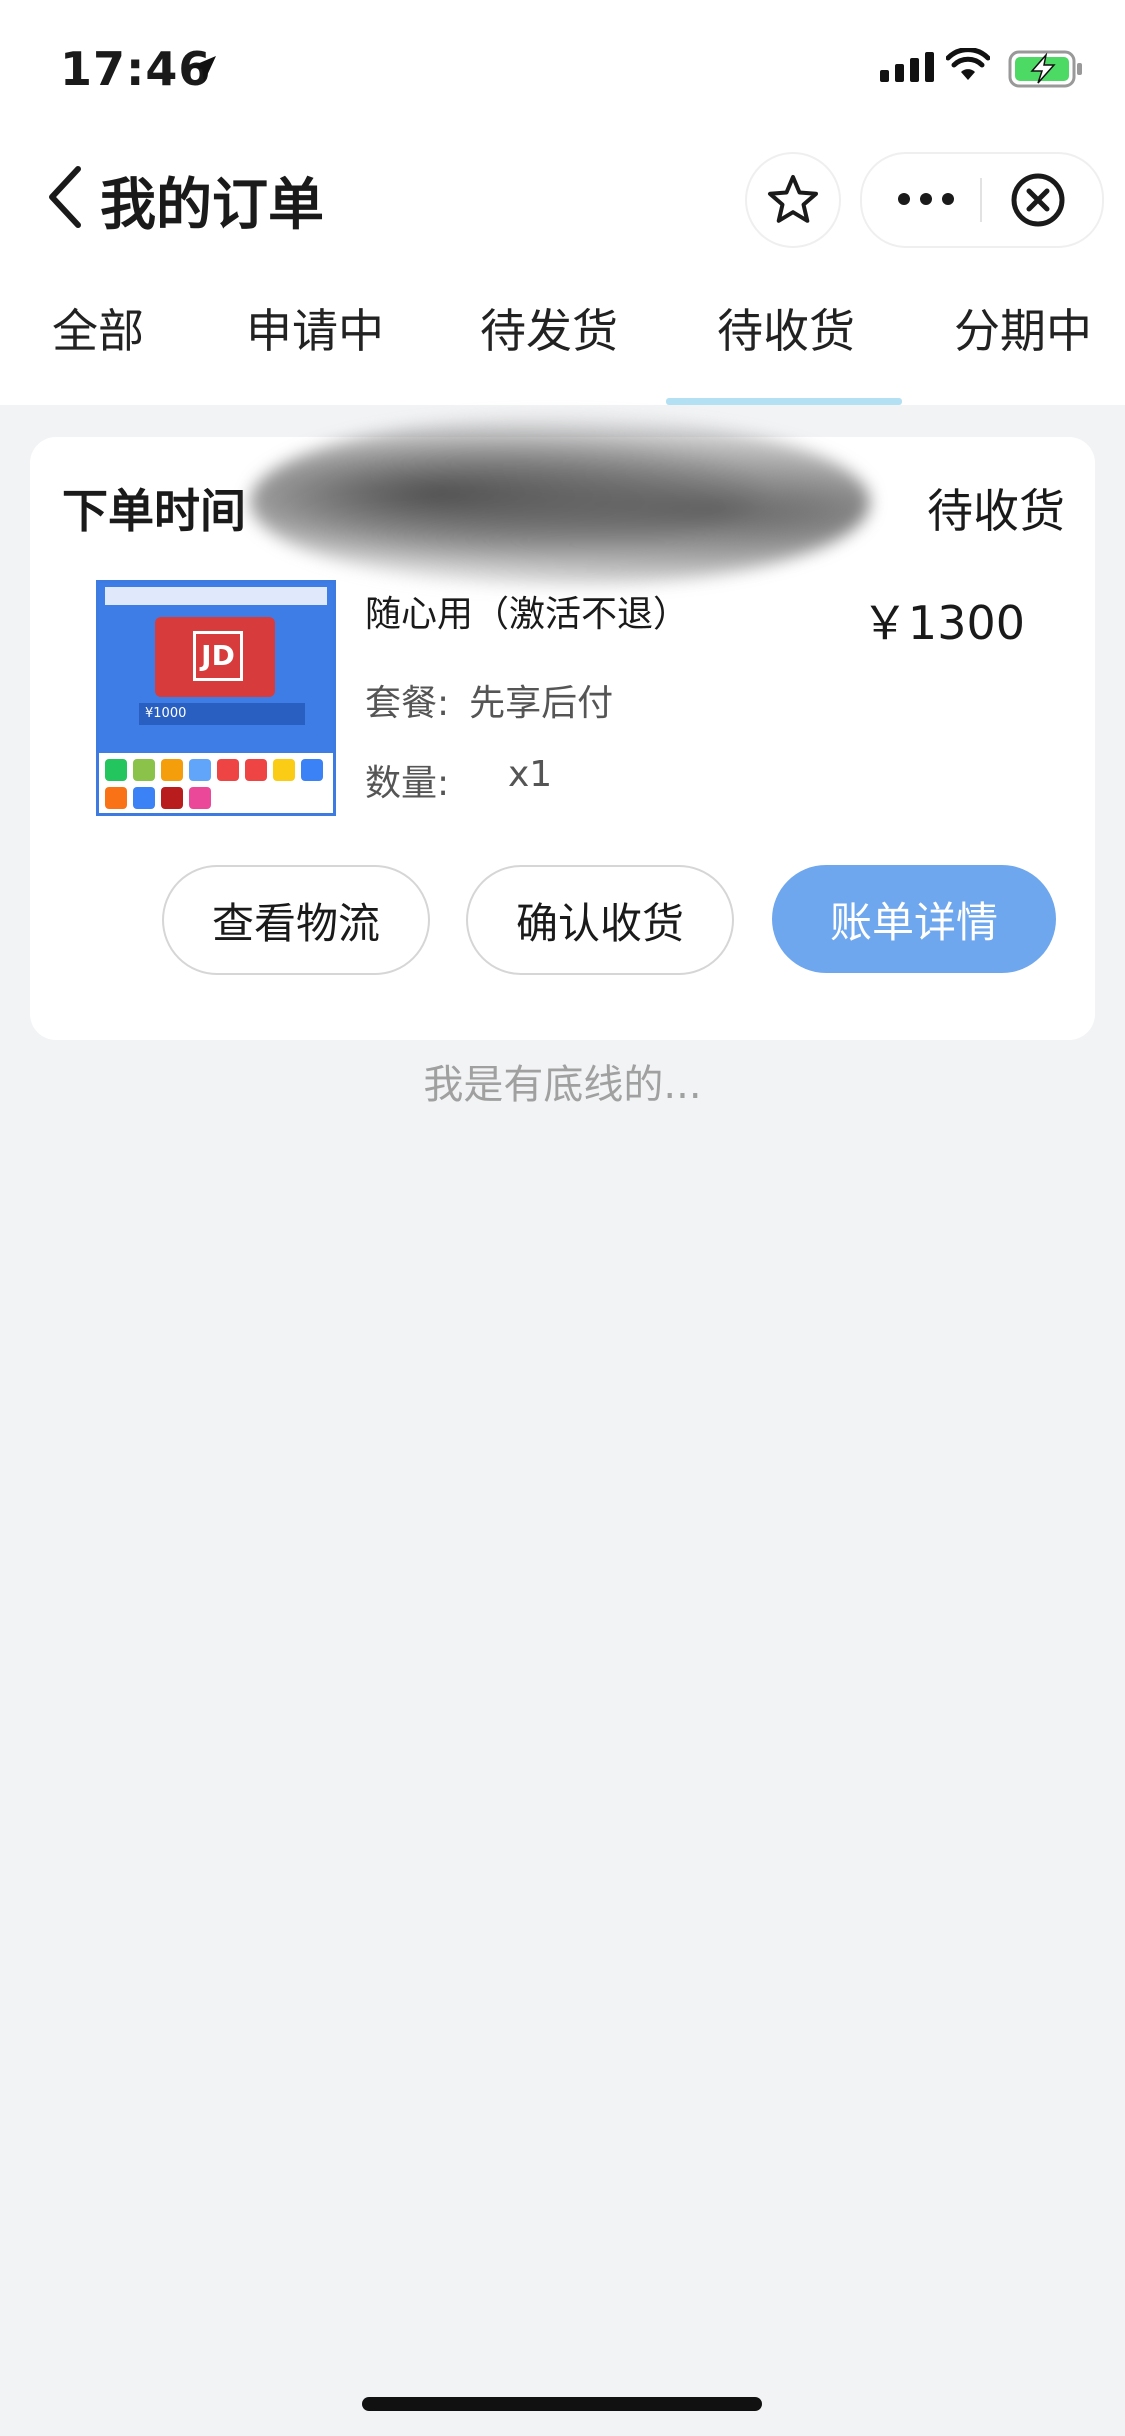 The width and height of the screenshot is (1125, 2436). I want to click on page-title: 我的订单, so click(212, 205).